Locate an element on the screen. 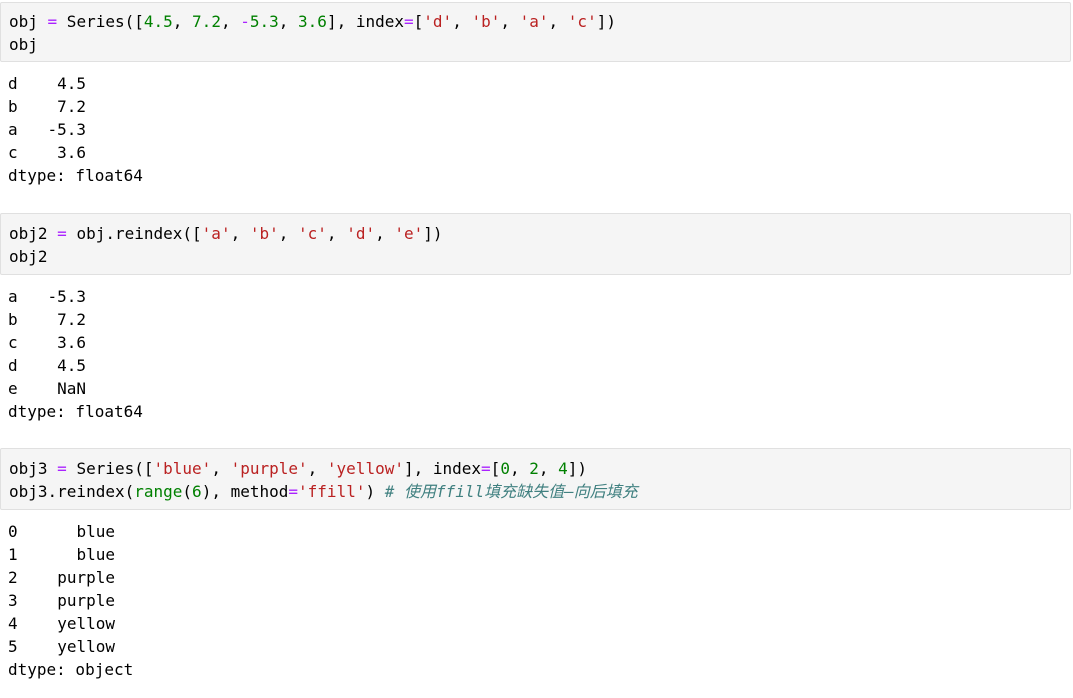 The image size is (1073, 698). output-index: 5 is located at coordinates (13, 646).